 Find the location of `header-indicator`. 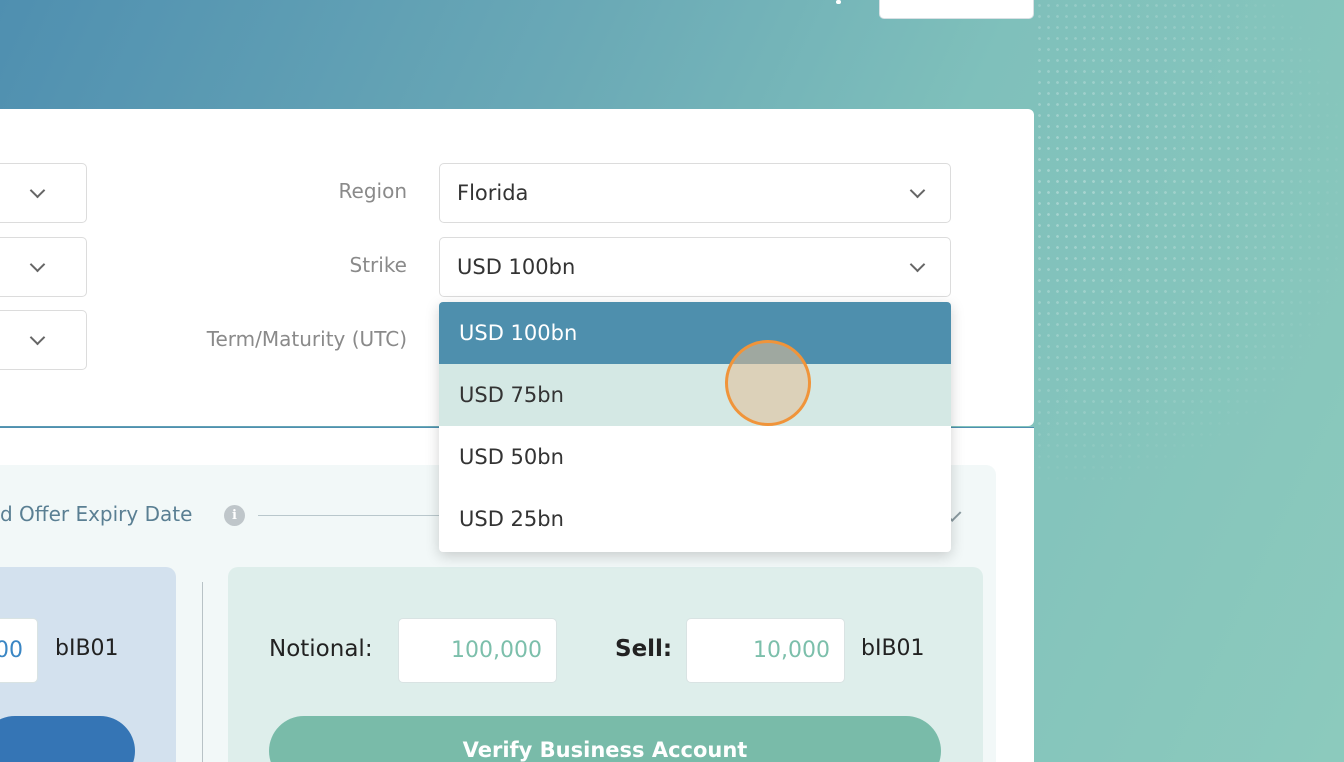

header-indicator is located at coordinates (838, 2).